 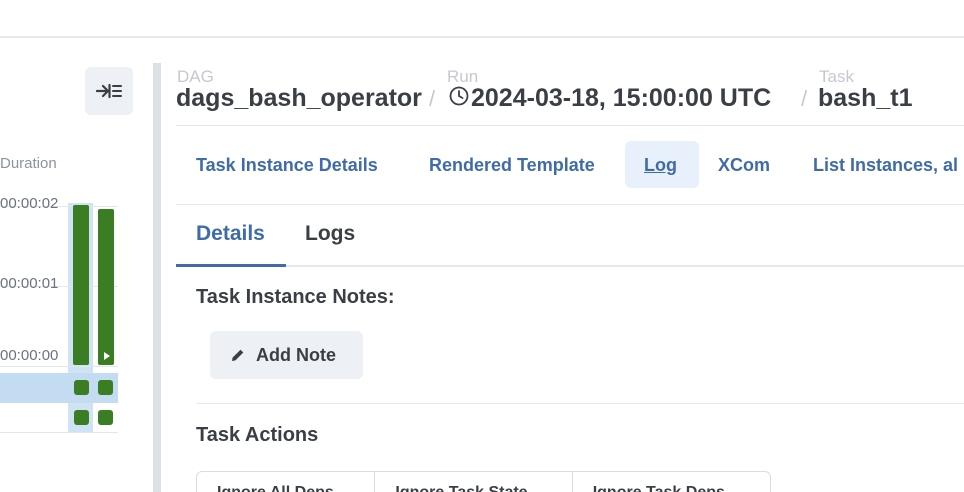 What do you see at coordinates (157, 277) in the screenshot?
I see `panel-resize-handle` at bounding box center [157, 277].